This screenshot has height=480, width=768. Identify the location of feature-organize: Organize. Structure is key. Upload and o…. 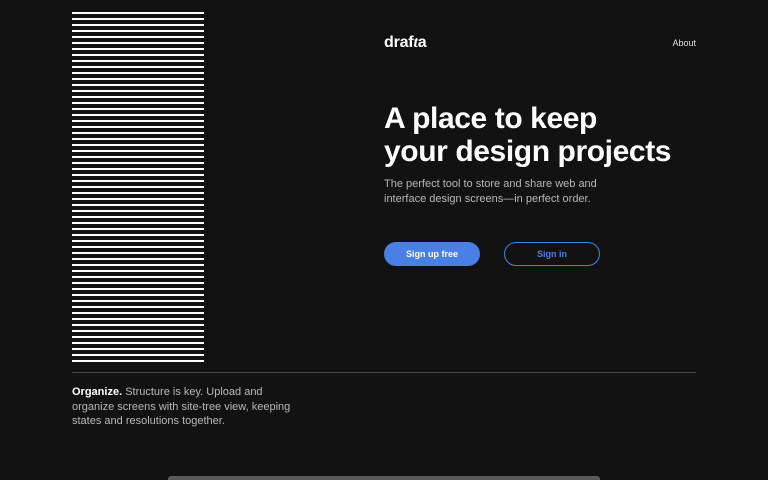
(182, 407).